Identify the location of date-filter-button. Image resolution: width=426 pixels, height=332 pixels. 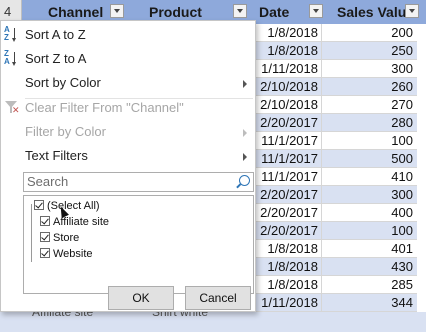
(316, 11).